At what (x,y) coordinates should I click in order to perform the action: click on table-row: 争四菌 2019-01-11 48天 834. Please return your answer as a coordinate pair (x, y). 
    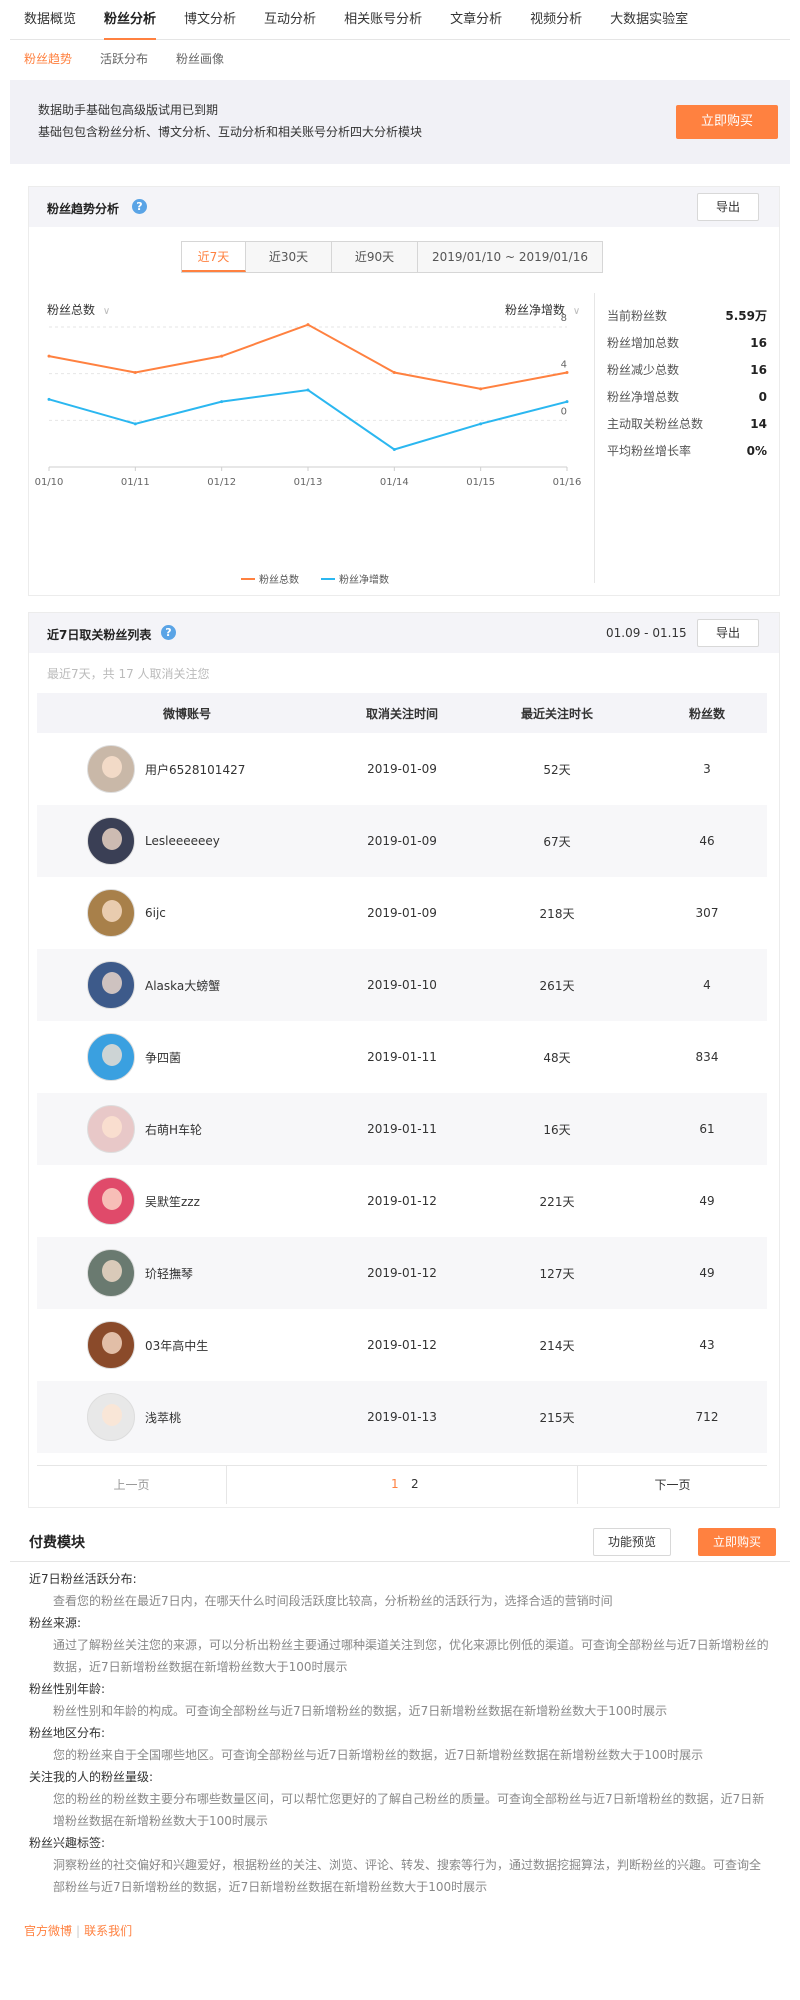
    Looking at the image, I should click on (402, 1057).